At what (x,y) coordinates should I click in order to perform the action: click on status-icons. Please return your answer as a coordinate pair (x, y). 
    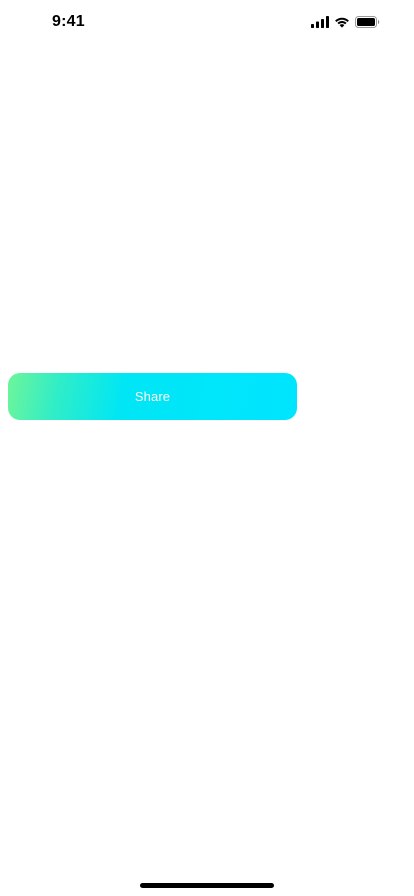
    Looking at the image, I should click on (345, 22).